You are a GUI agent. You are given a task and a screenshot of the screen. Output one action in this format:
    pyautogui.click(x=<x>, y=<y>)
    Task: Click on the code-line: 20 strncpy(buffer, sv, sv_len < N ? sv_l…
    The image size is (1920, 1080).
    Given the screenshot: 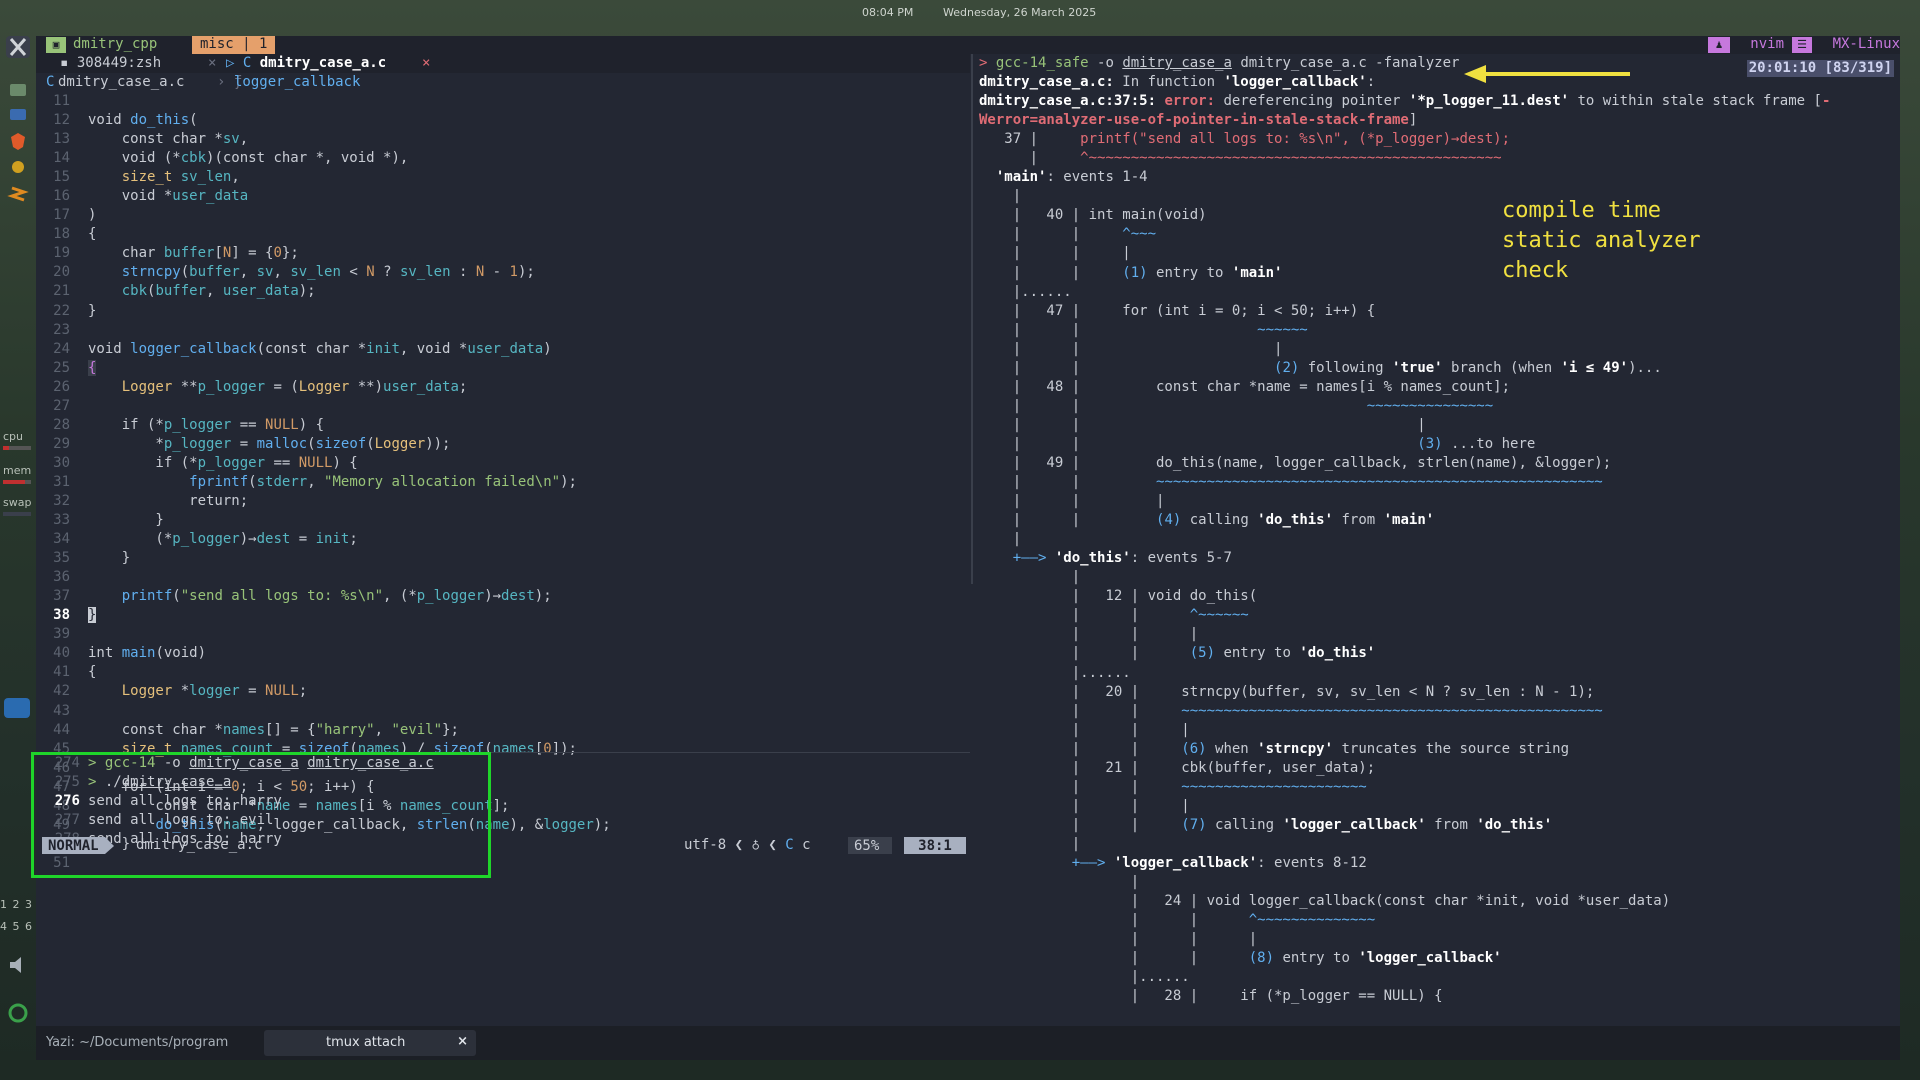 What is the action you would take?
    pyautogui.click(x=503, y=272)
    